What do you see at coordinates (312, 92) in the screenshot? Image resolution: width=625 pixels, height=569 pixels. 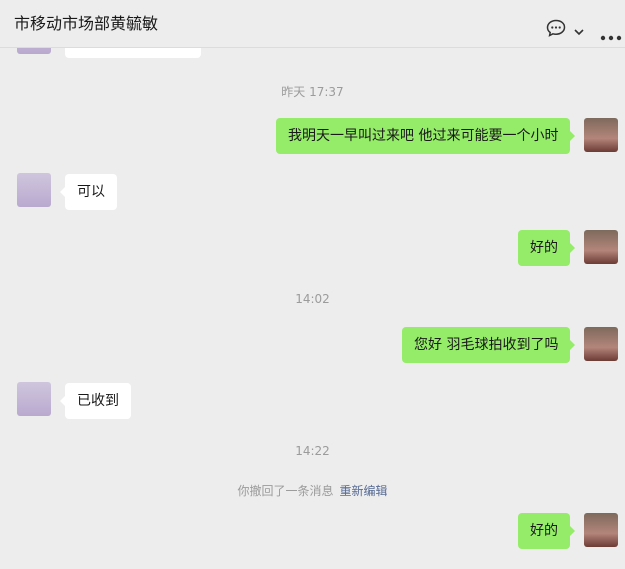 I see `timestamp: 昨天 17:37` at bounding box center [312, 92].